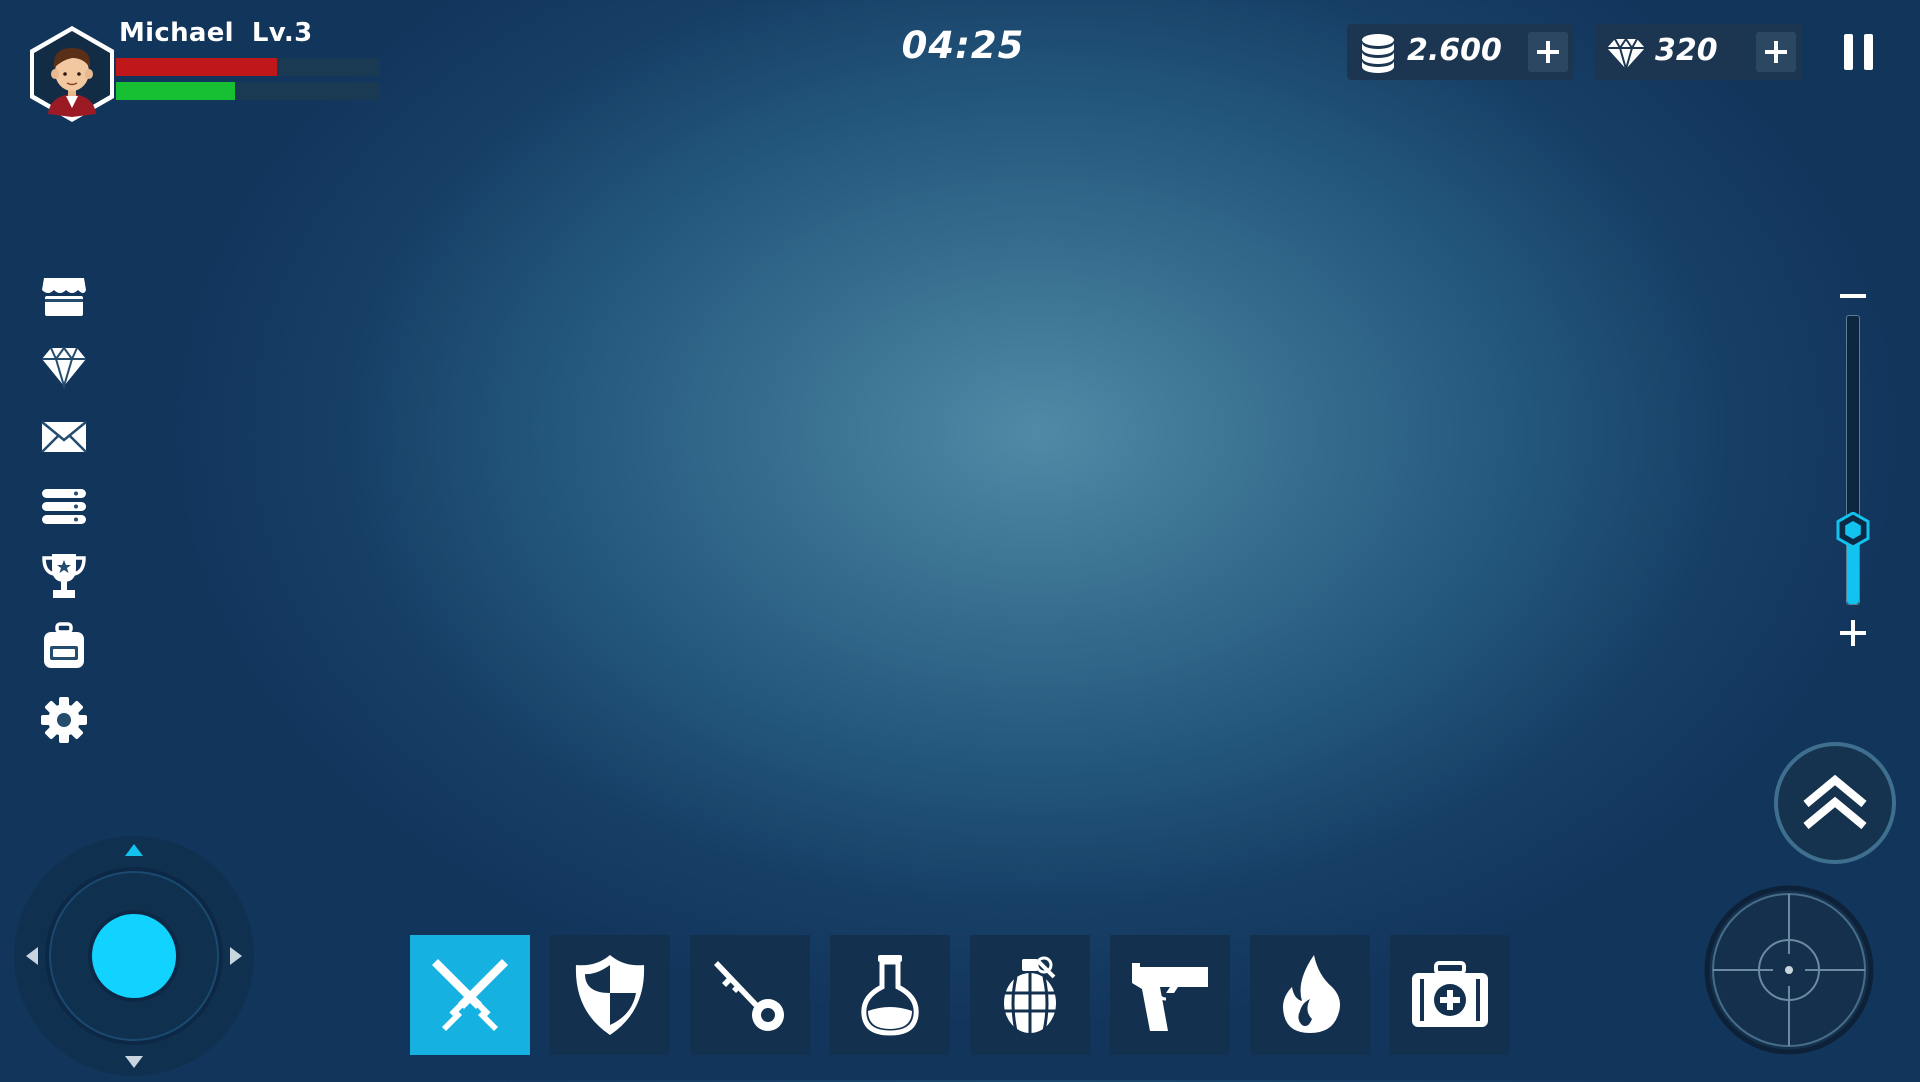  I want to click on hexagon-handle-icon, so click(1853, 530).